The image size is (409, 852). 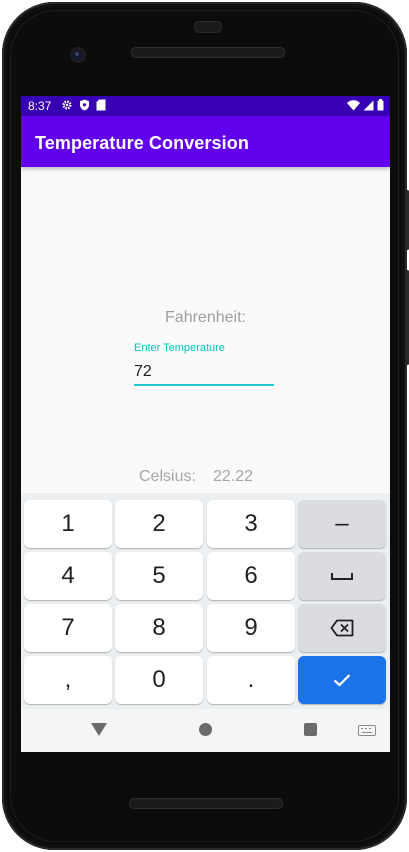 I want to click on key-1: 1, so click(x=68, y=524).